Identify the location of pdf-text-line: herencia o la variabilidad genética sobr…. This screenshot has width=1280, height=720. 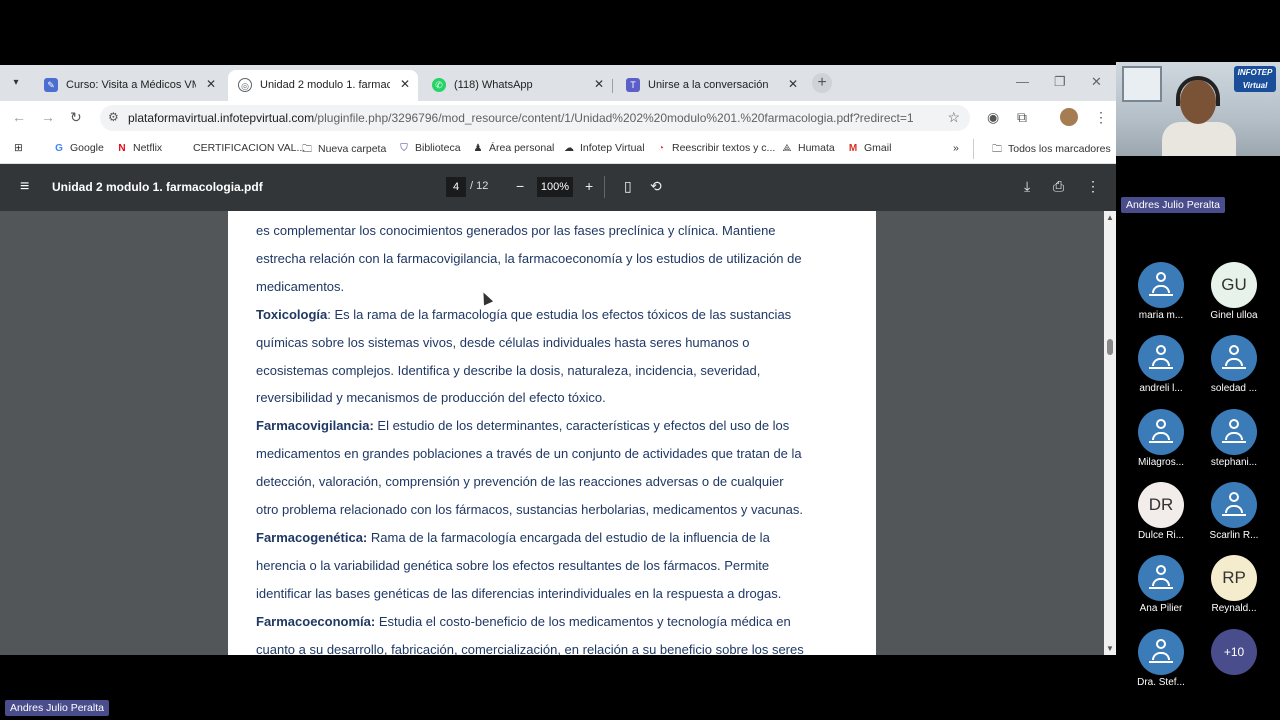
(512, 565).